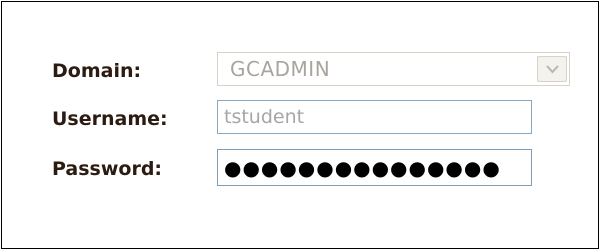 Image resolution: width=599 pixels, height=249 pixels. Describe the element at coordinates (374, 167) in the screenshot. I see `password-input` at that location.